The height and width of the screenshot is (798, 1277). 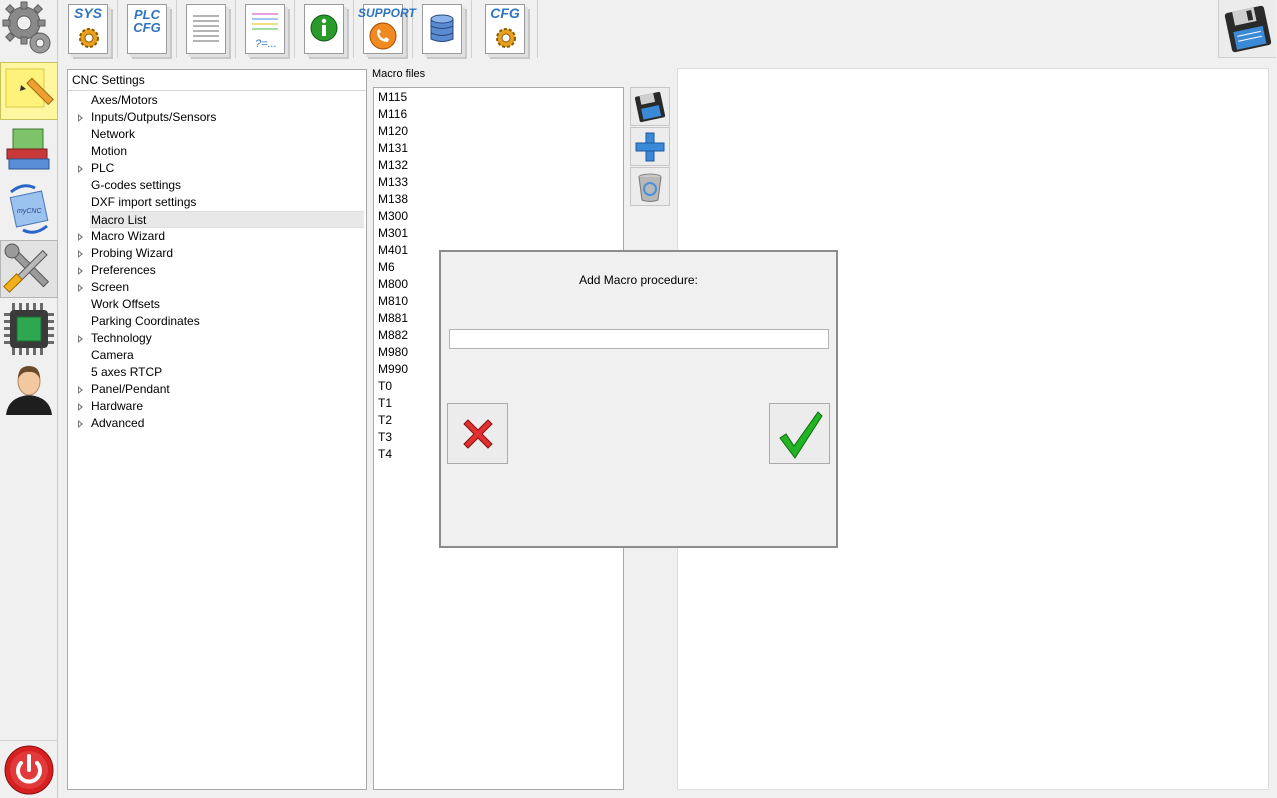 I want to click on user-profile-button, so click(x=29, y=389).